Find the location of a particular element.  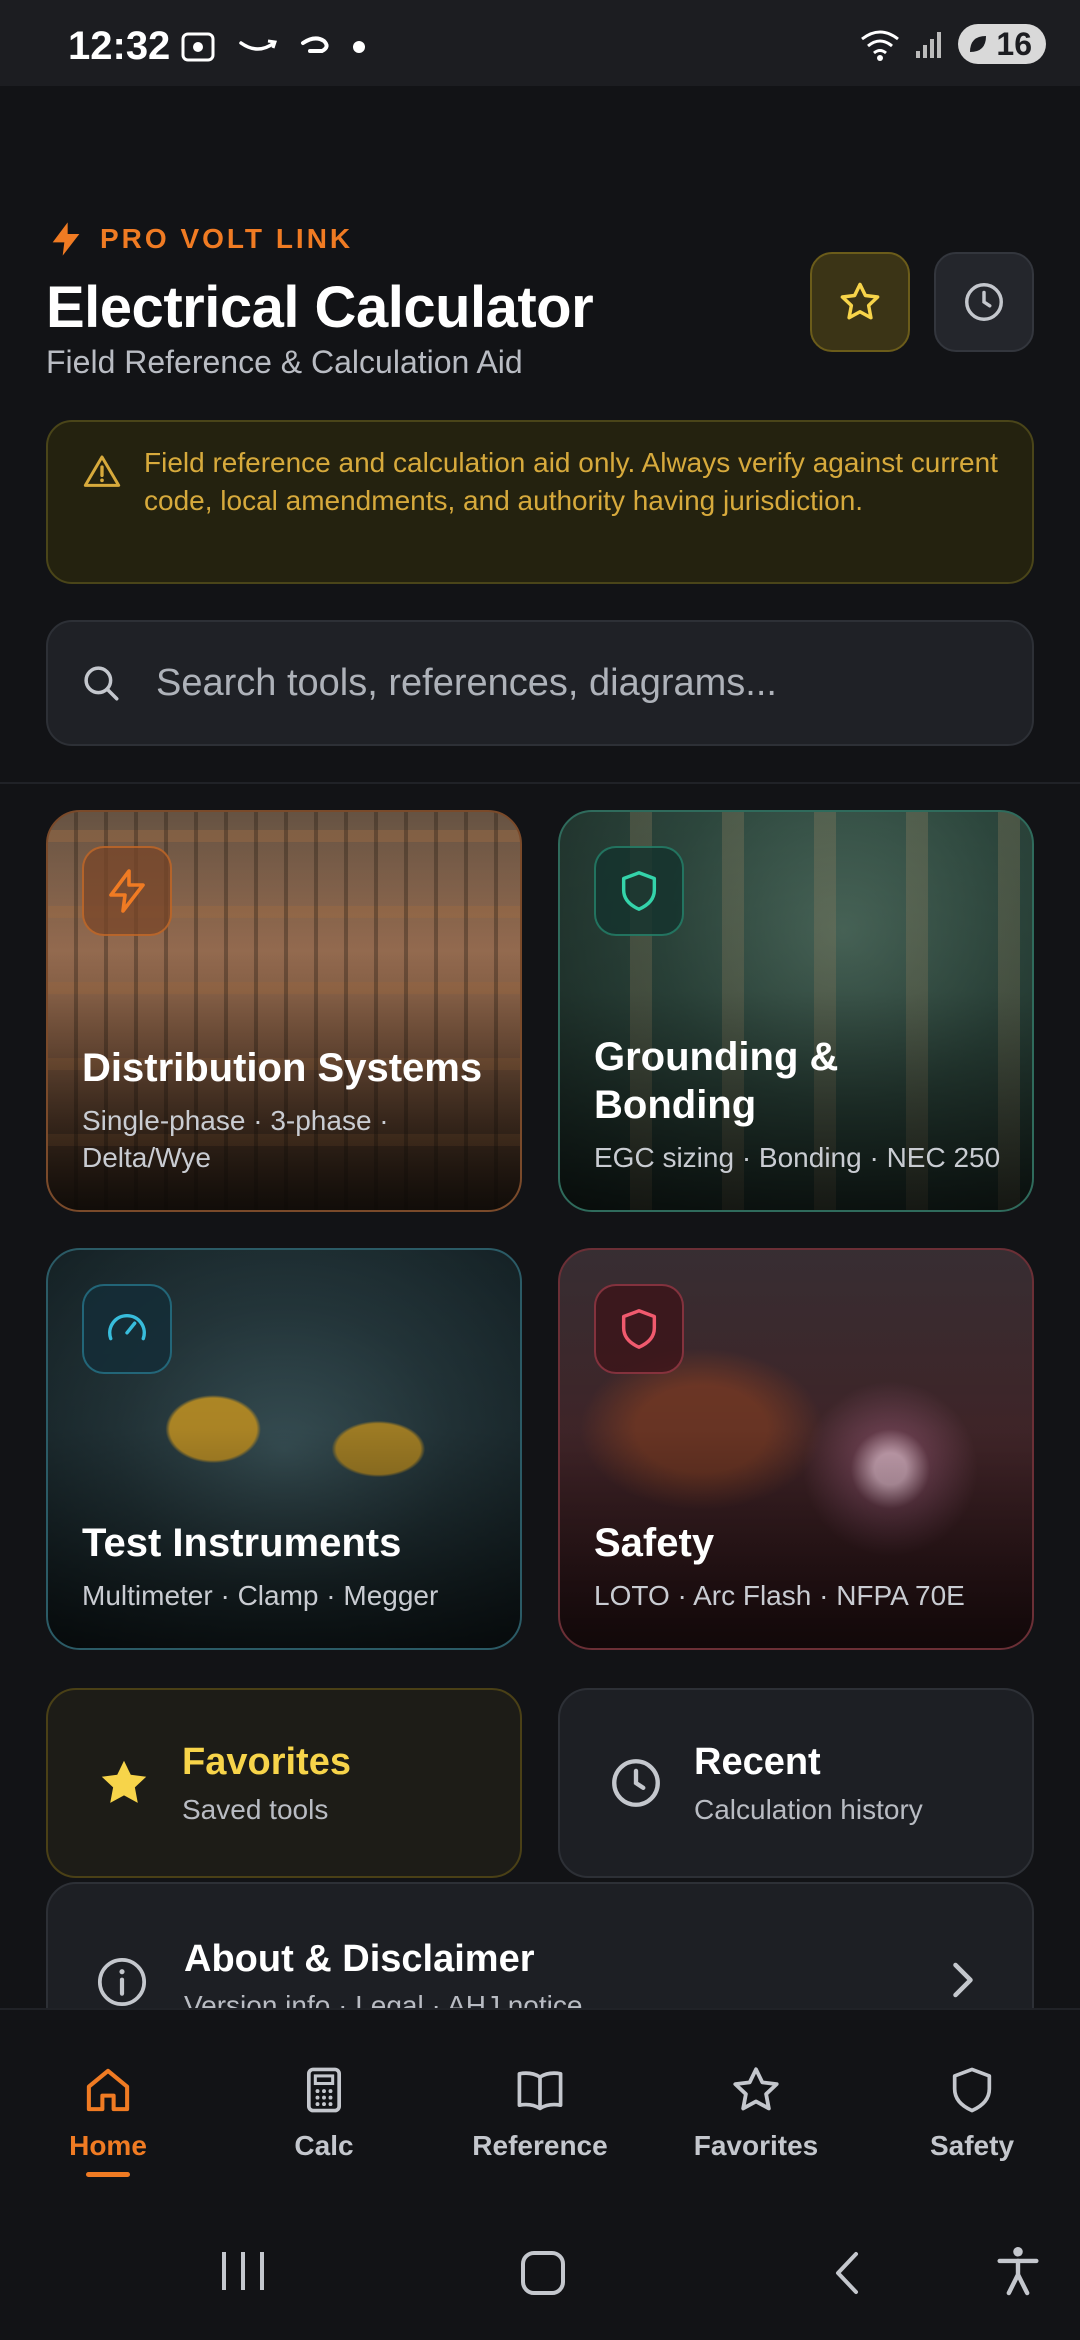

notification-icons is located at coordinates (273, 47).